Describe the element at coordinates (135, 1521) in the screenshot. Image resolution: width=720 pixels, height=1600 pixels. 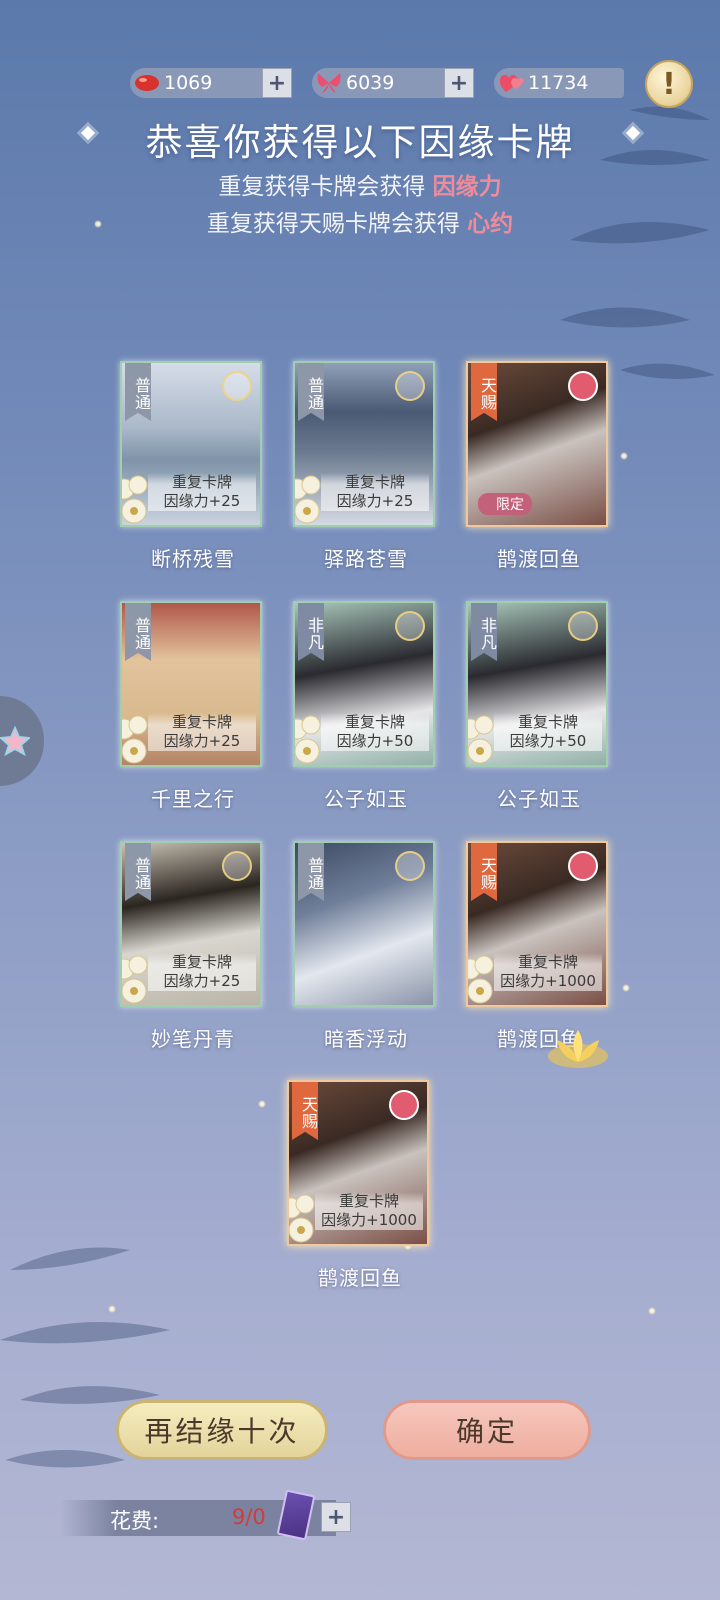
I see `cost-label: 花费:` at that location.